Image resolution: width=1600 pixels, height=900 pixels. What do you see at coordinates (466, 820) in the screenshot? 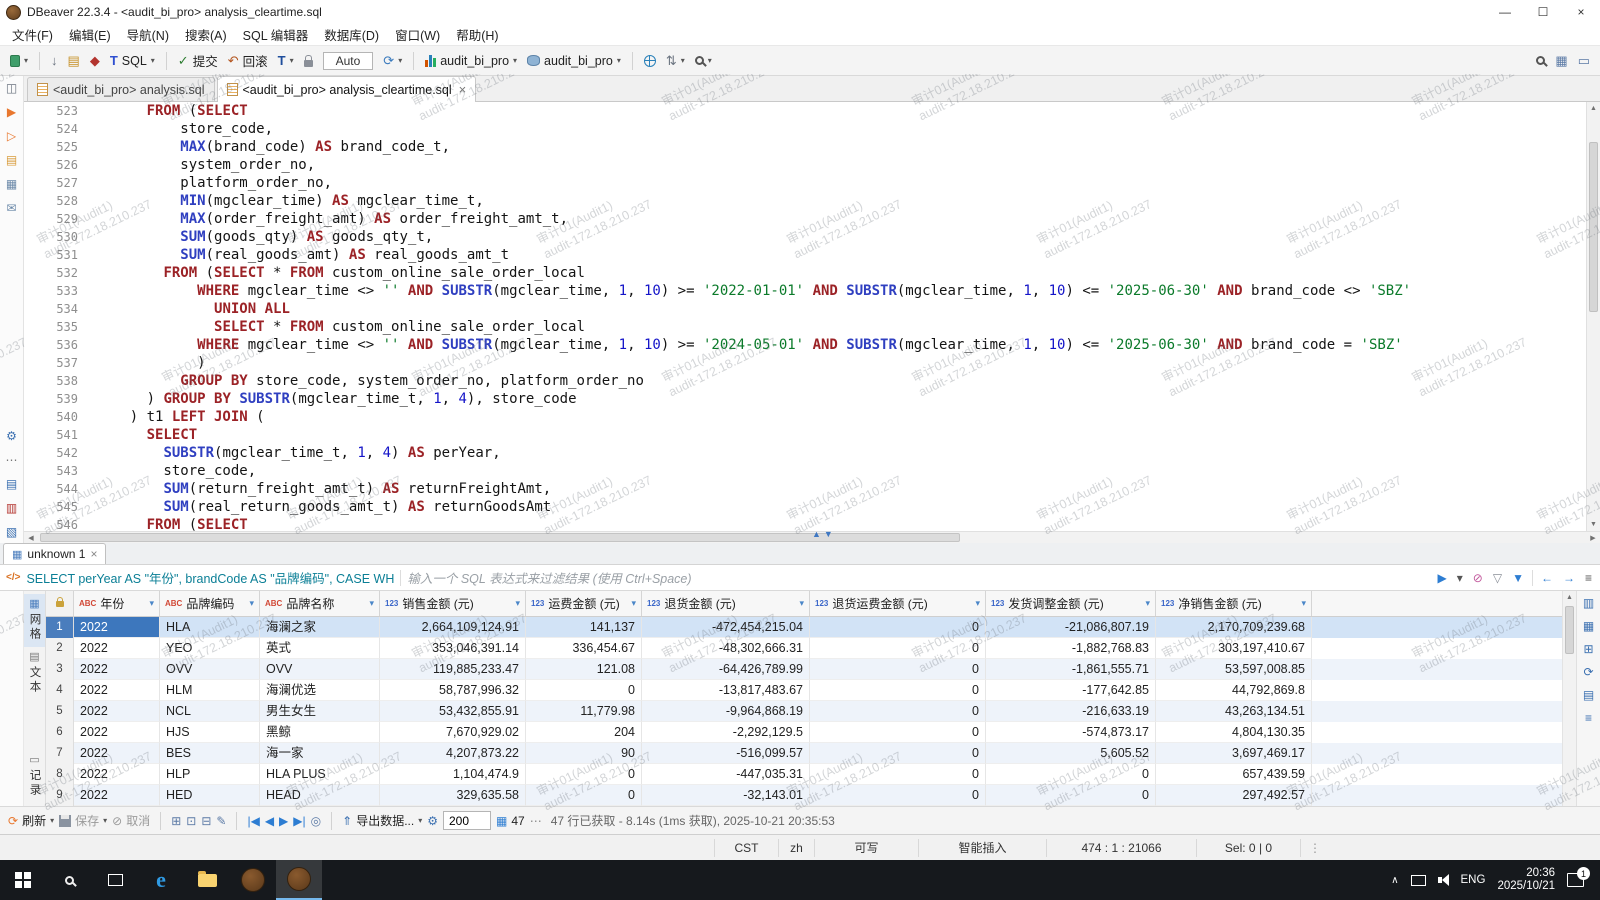
I see `fetch-size-input` at bounding box center [466, 820].